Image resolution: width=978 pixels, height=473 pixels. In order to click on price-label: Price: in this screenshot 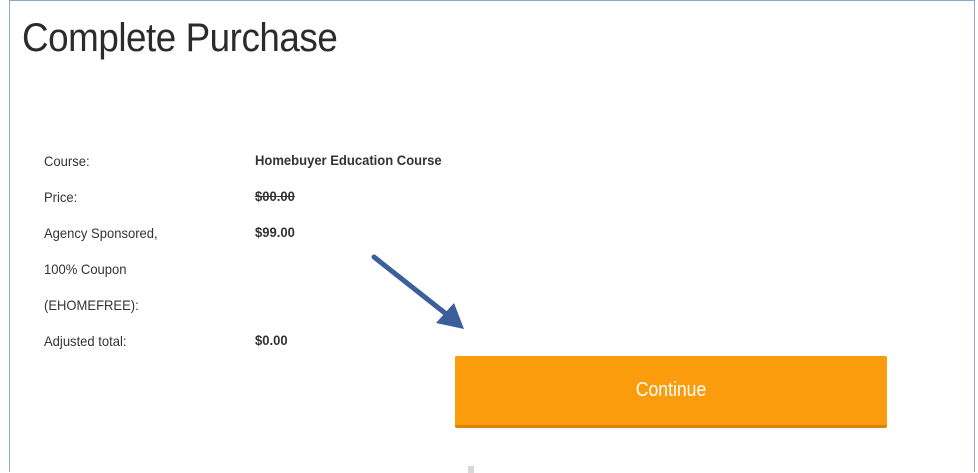, I will do `click(61, 197)`.